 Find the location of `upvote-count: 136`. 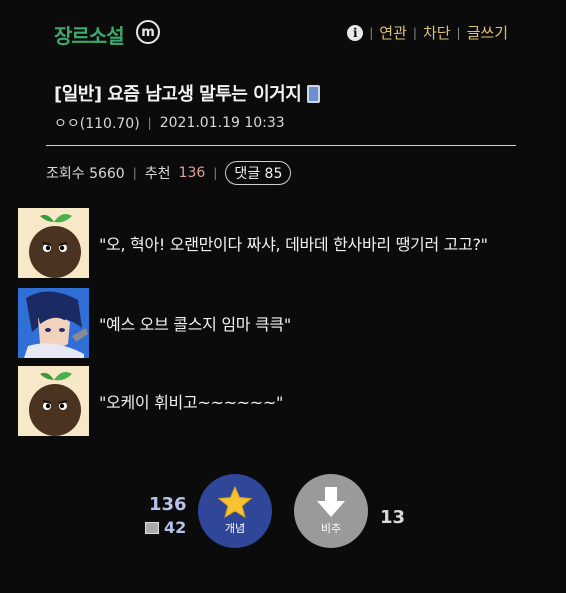

upvote-count: 136 is located at coordinates (168, 504).